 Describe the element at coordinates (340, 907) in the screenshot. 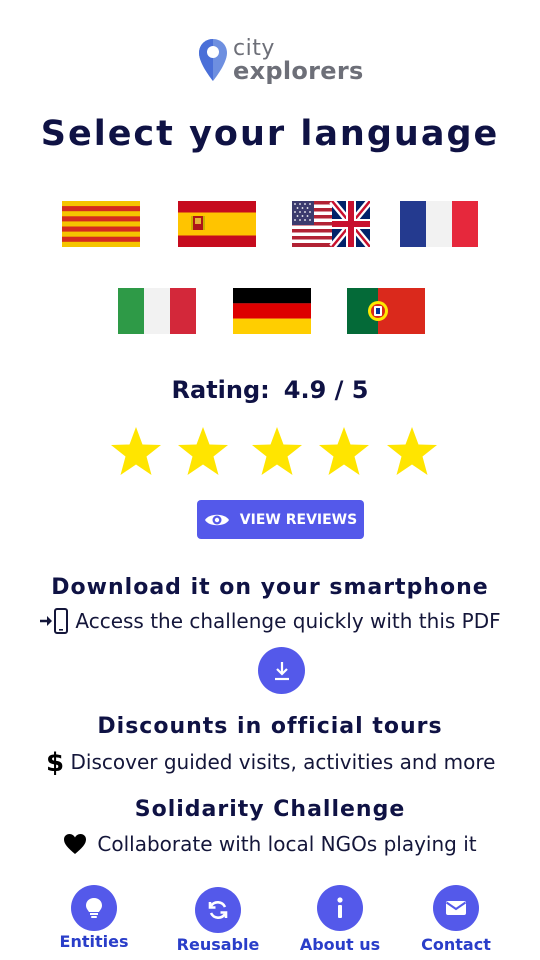

I see `info-icon` at that location.